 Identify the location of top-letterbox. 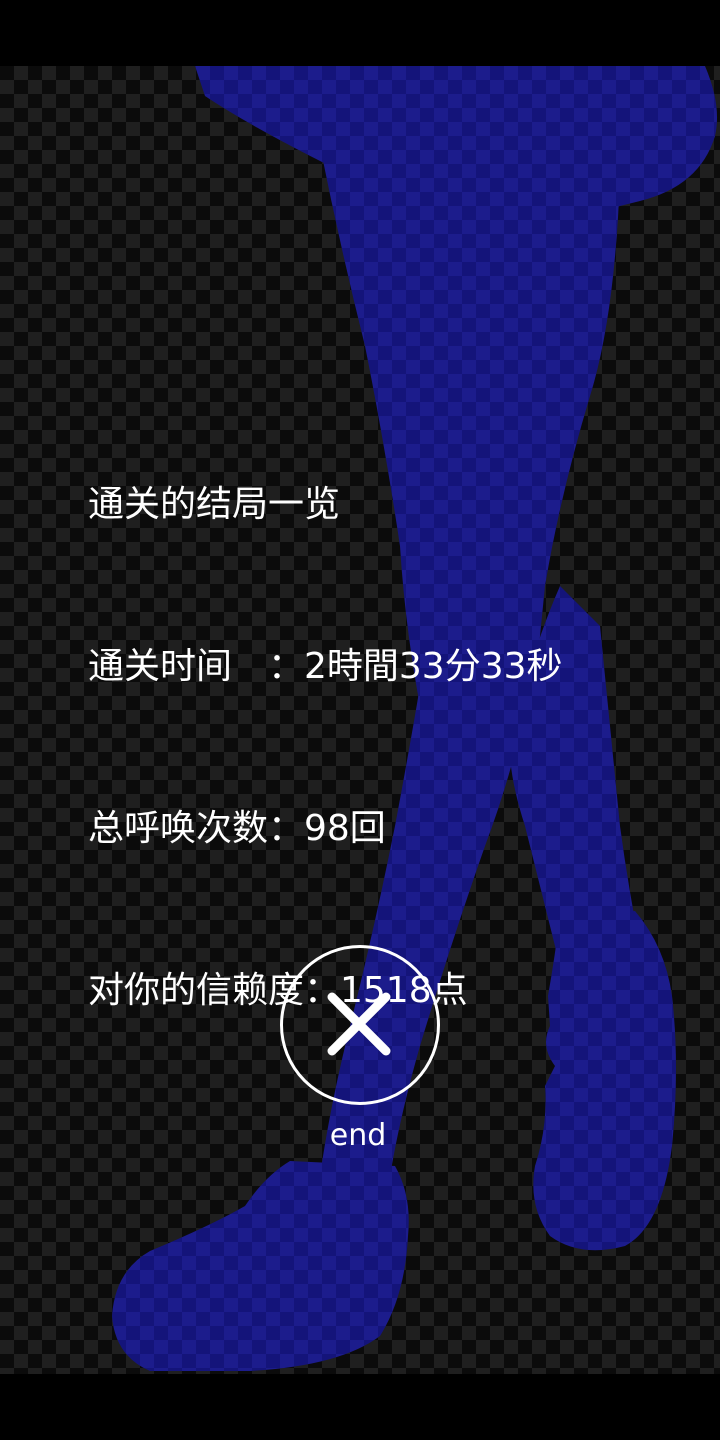
(360, 33).